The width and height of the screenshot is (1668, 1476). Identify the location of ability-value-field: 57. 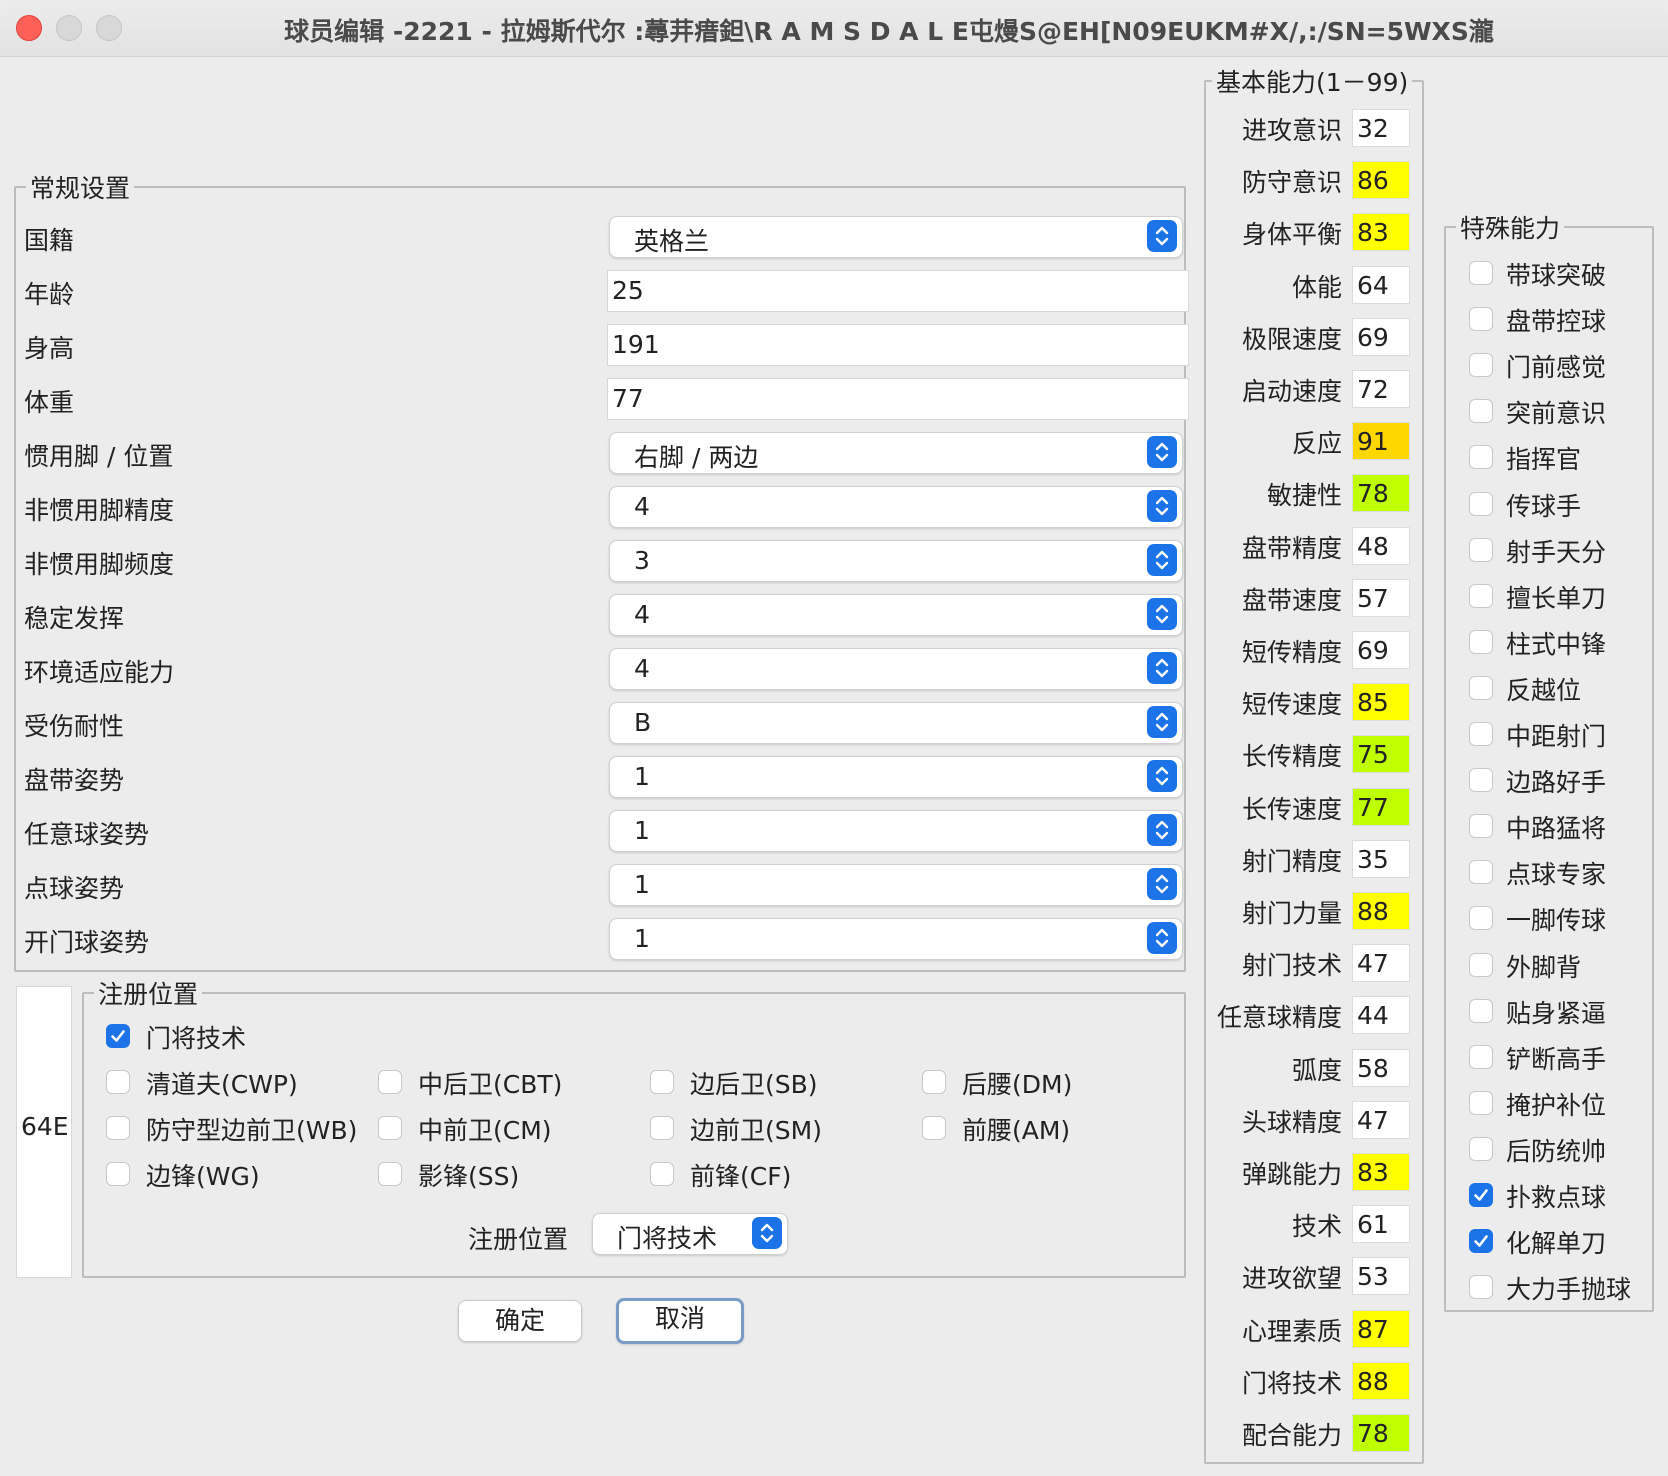
(1381, 597).